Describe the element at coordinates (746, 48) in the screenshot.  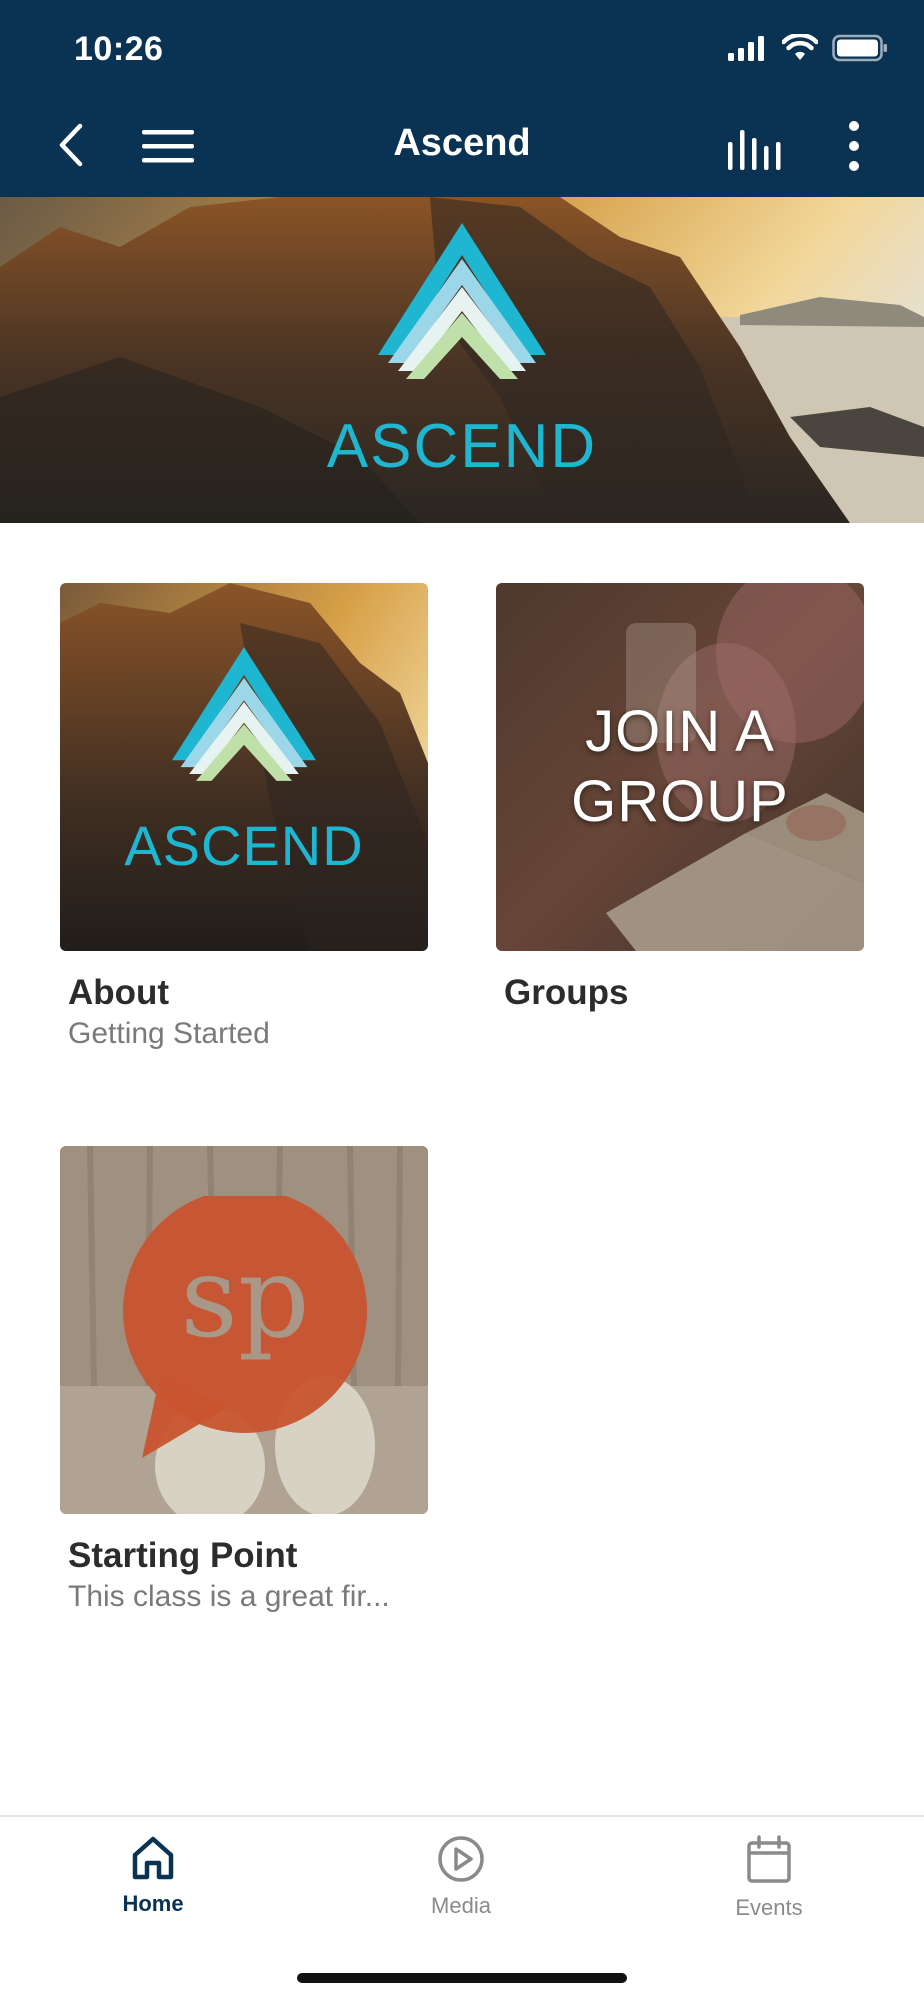
I see `cellular-signal-icon` at that location.